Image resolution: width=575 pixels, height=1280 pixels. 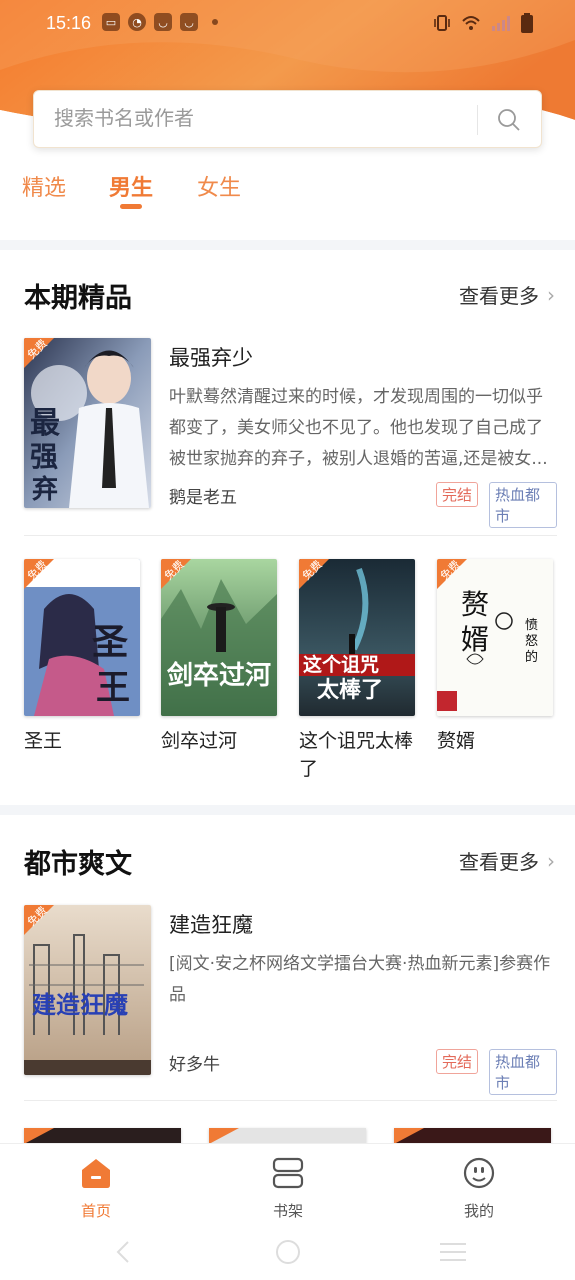 I want to click on svg-text: 赘, so click(x=475, y=604).